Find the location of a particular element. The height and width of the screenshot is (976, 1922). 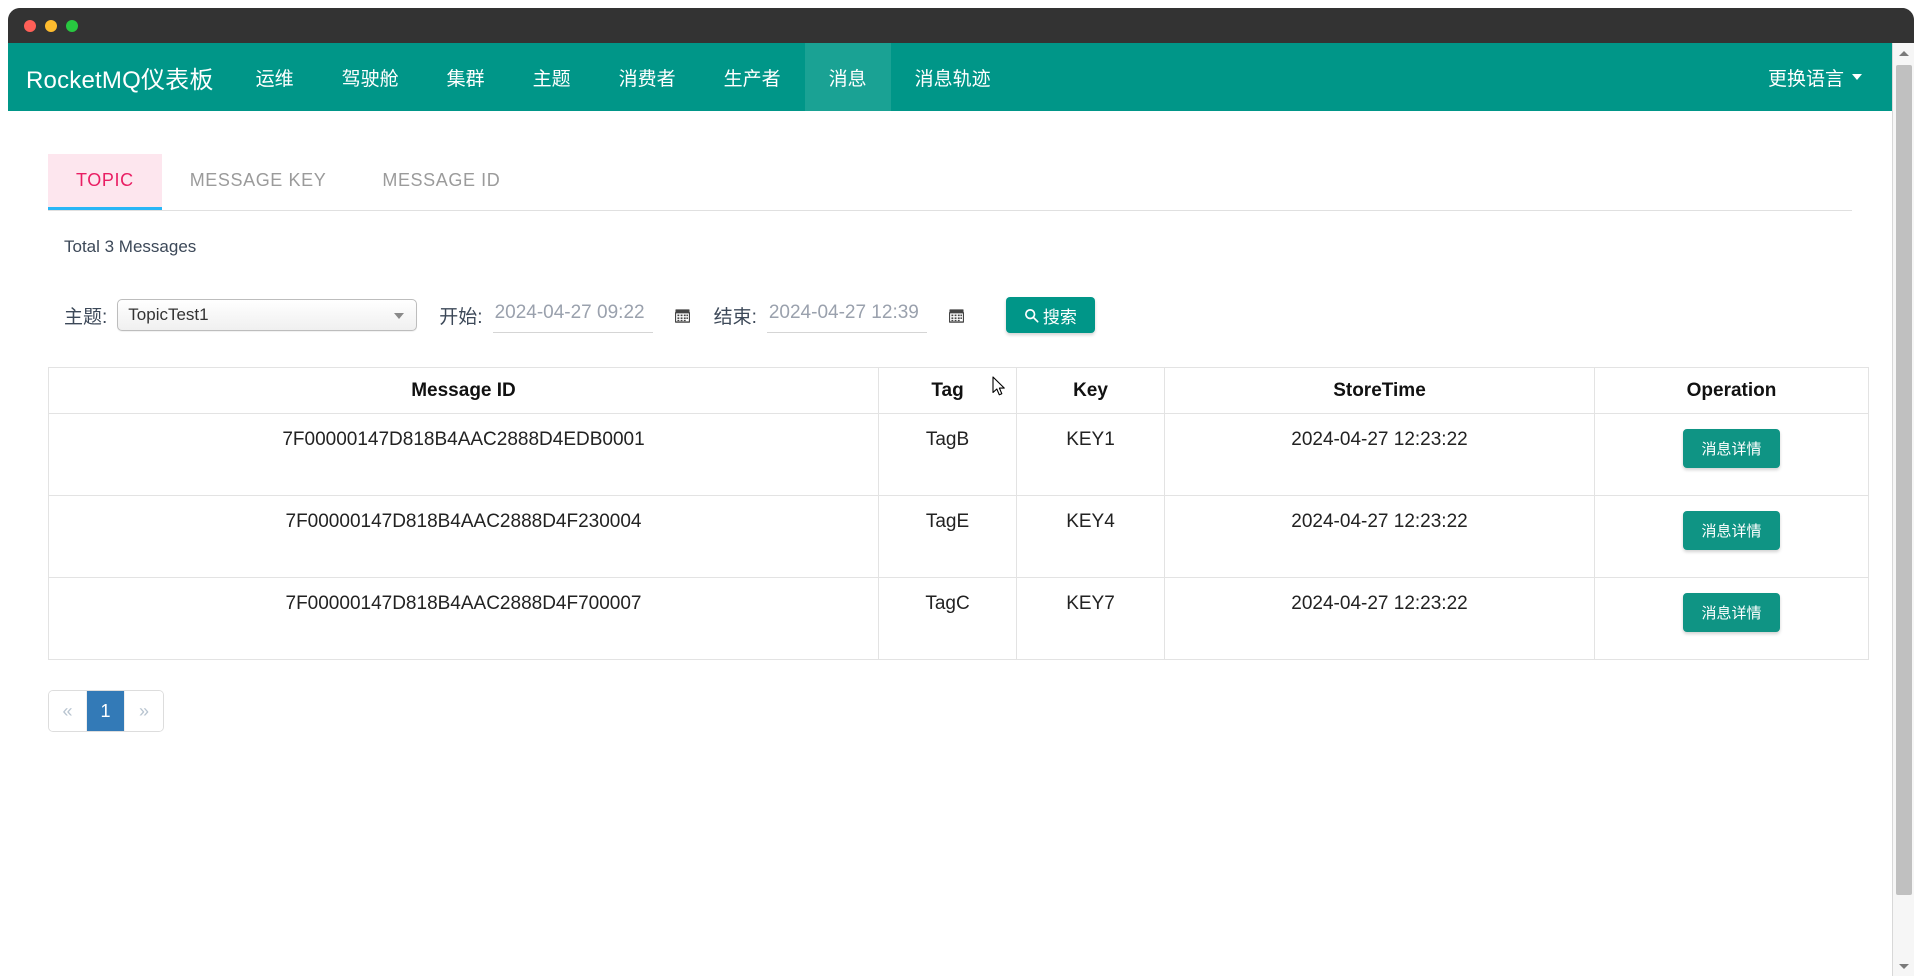

messages-table-head: Message ID Tag Key StoreTime Operation is located at coordinates (958, 390).